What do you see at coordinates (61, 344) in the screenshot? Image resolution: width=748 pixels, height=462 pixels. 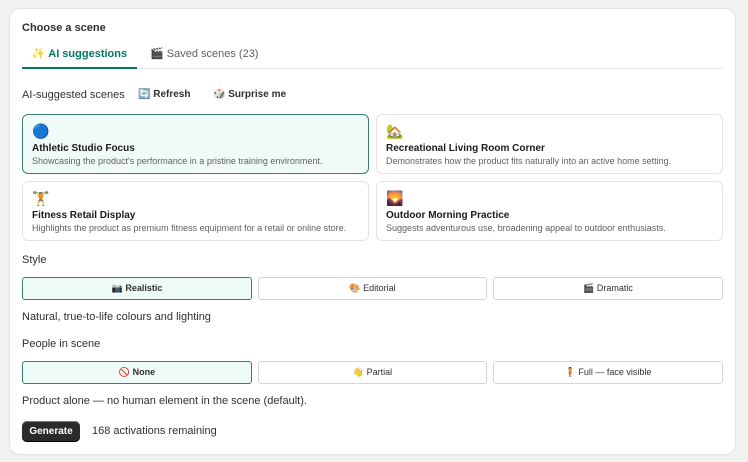 I see `people-label: People in scene` at bounding box center [61, 344].